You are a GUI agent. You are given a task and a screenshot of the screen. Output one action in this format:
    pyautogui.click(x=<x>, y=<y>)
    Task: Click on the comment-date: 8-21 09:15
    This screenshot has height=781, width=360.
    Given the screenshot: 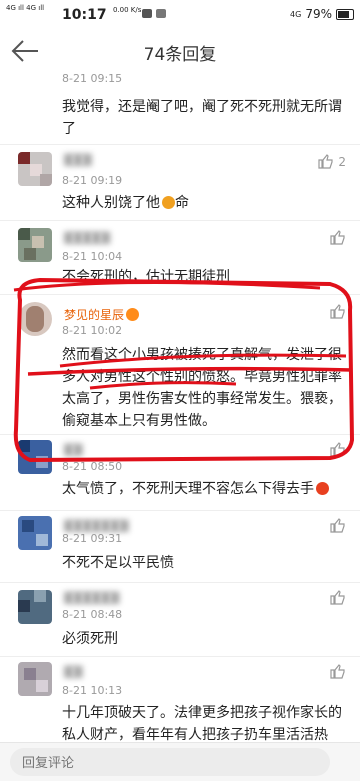 What is the action you would take?
    pyautogui.click(x=92, y=78)
    